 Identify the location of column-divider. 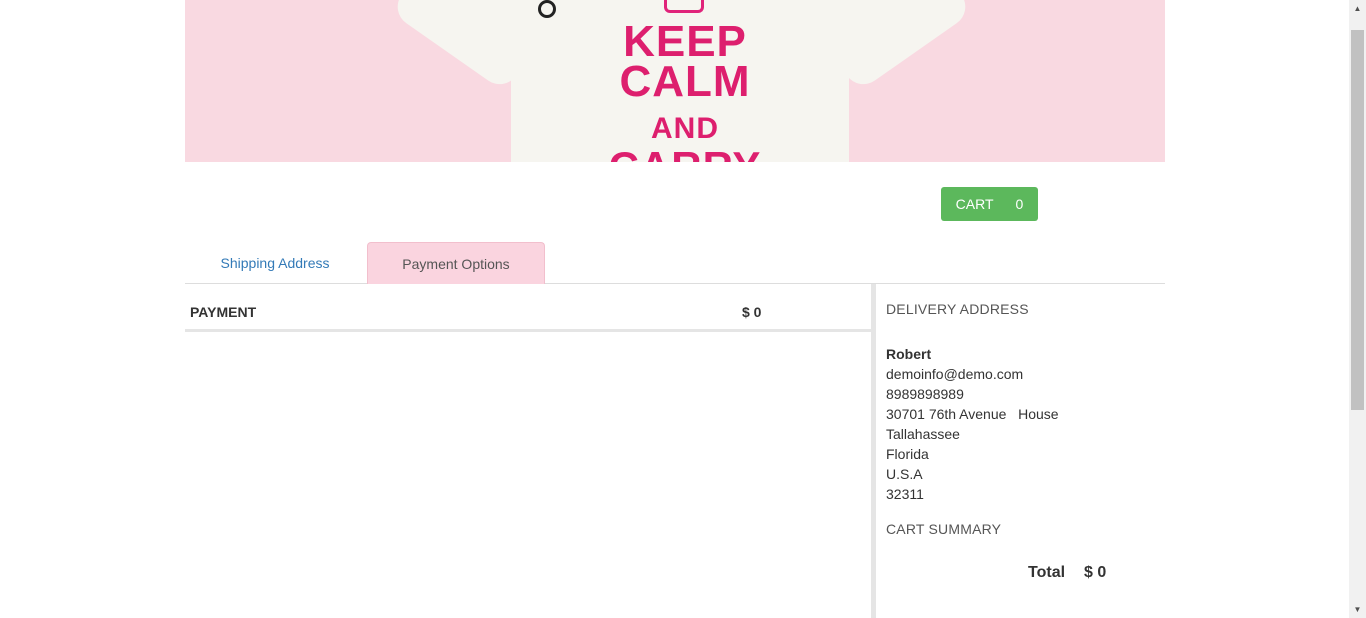
(873, 451).